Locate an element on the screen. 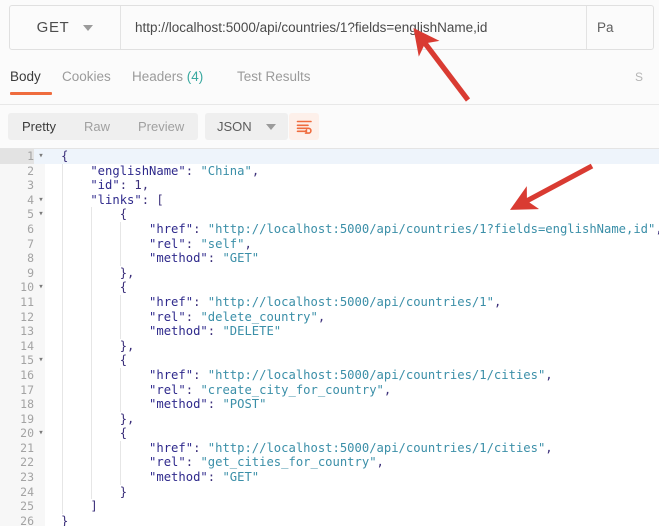  line-number: 23 is located at coordinates (27, 477).